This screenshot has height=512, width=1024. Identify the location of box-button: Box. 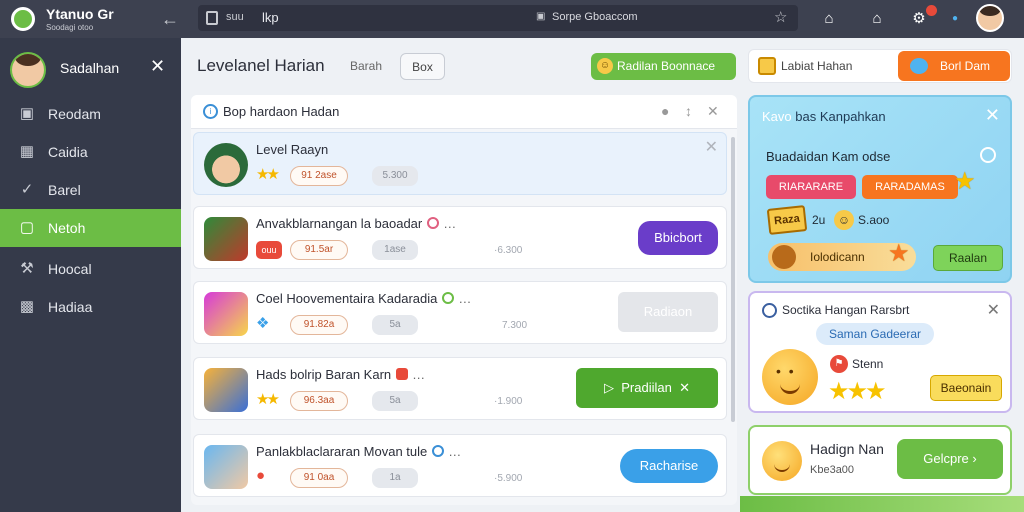
(422, 66).